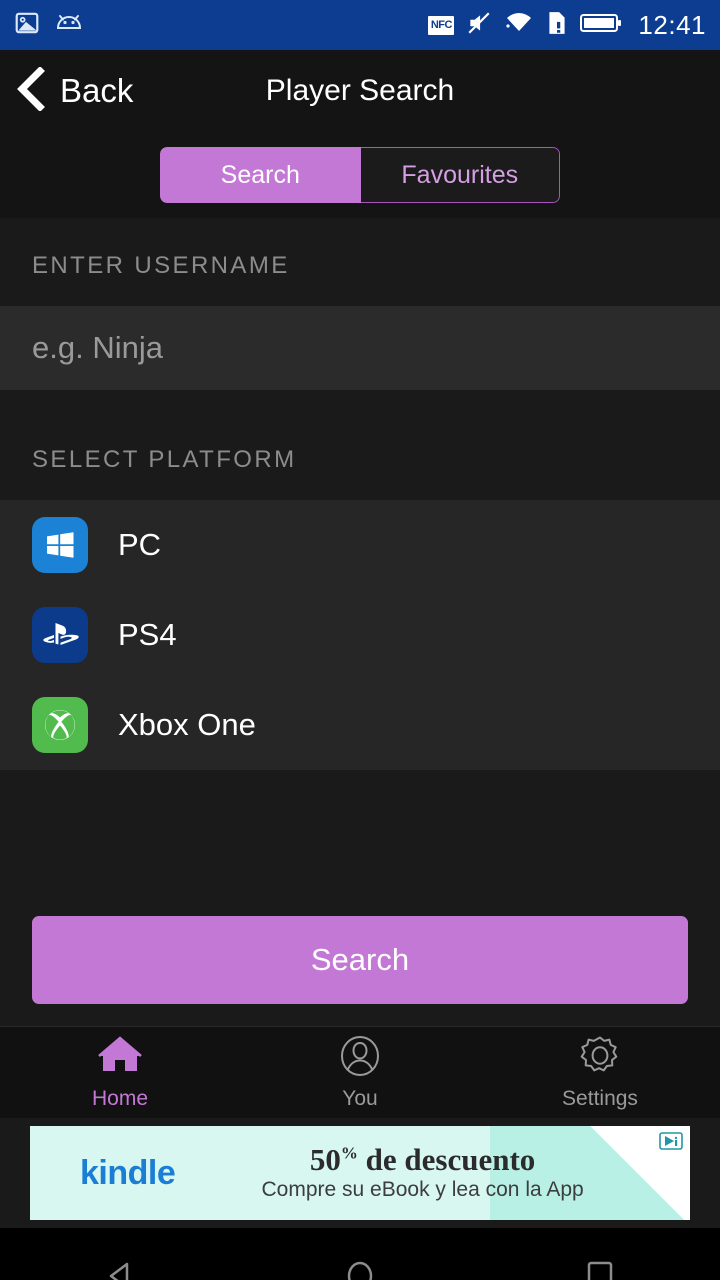 The width and height of the screenshot is (720, 1280). Describe the element at coordinates (360, 348) in the screenshot. I see `username-input-row: e.g. Ninja` at that location.